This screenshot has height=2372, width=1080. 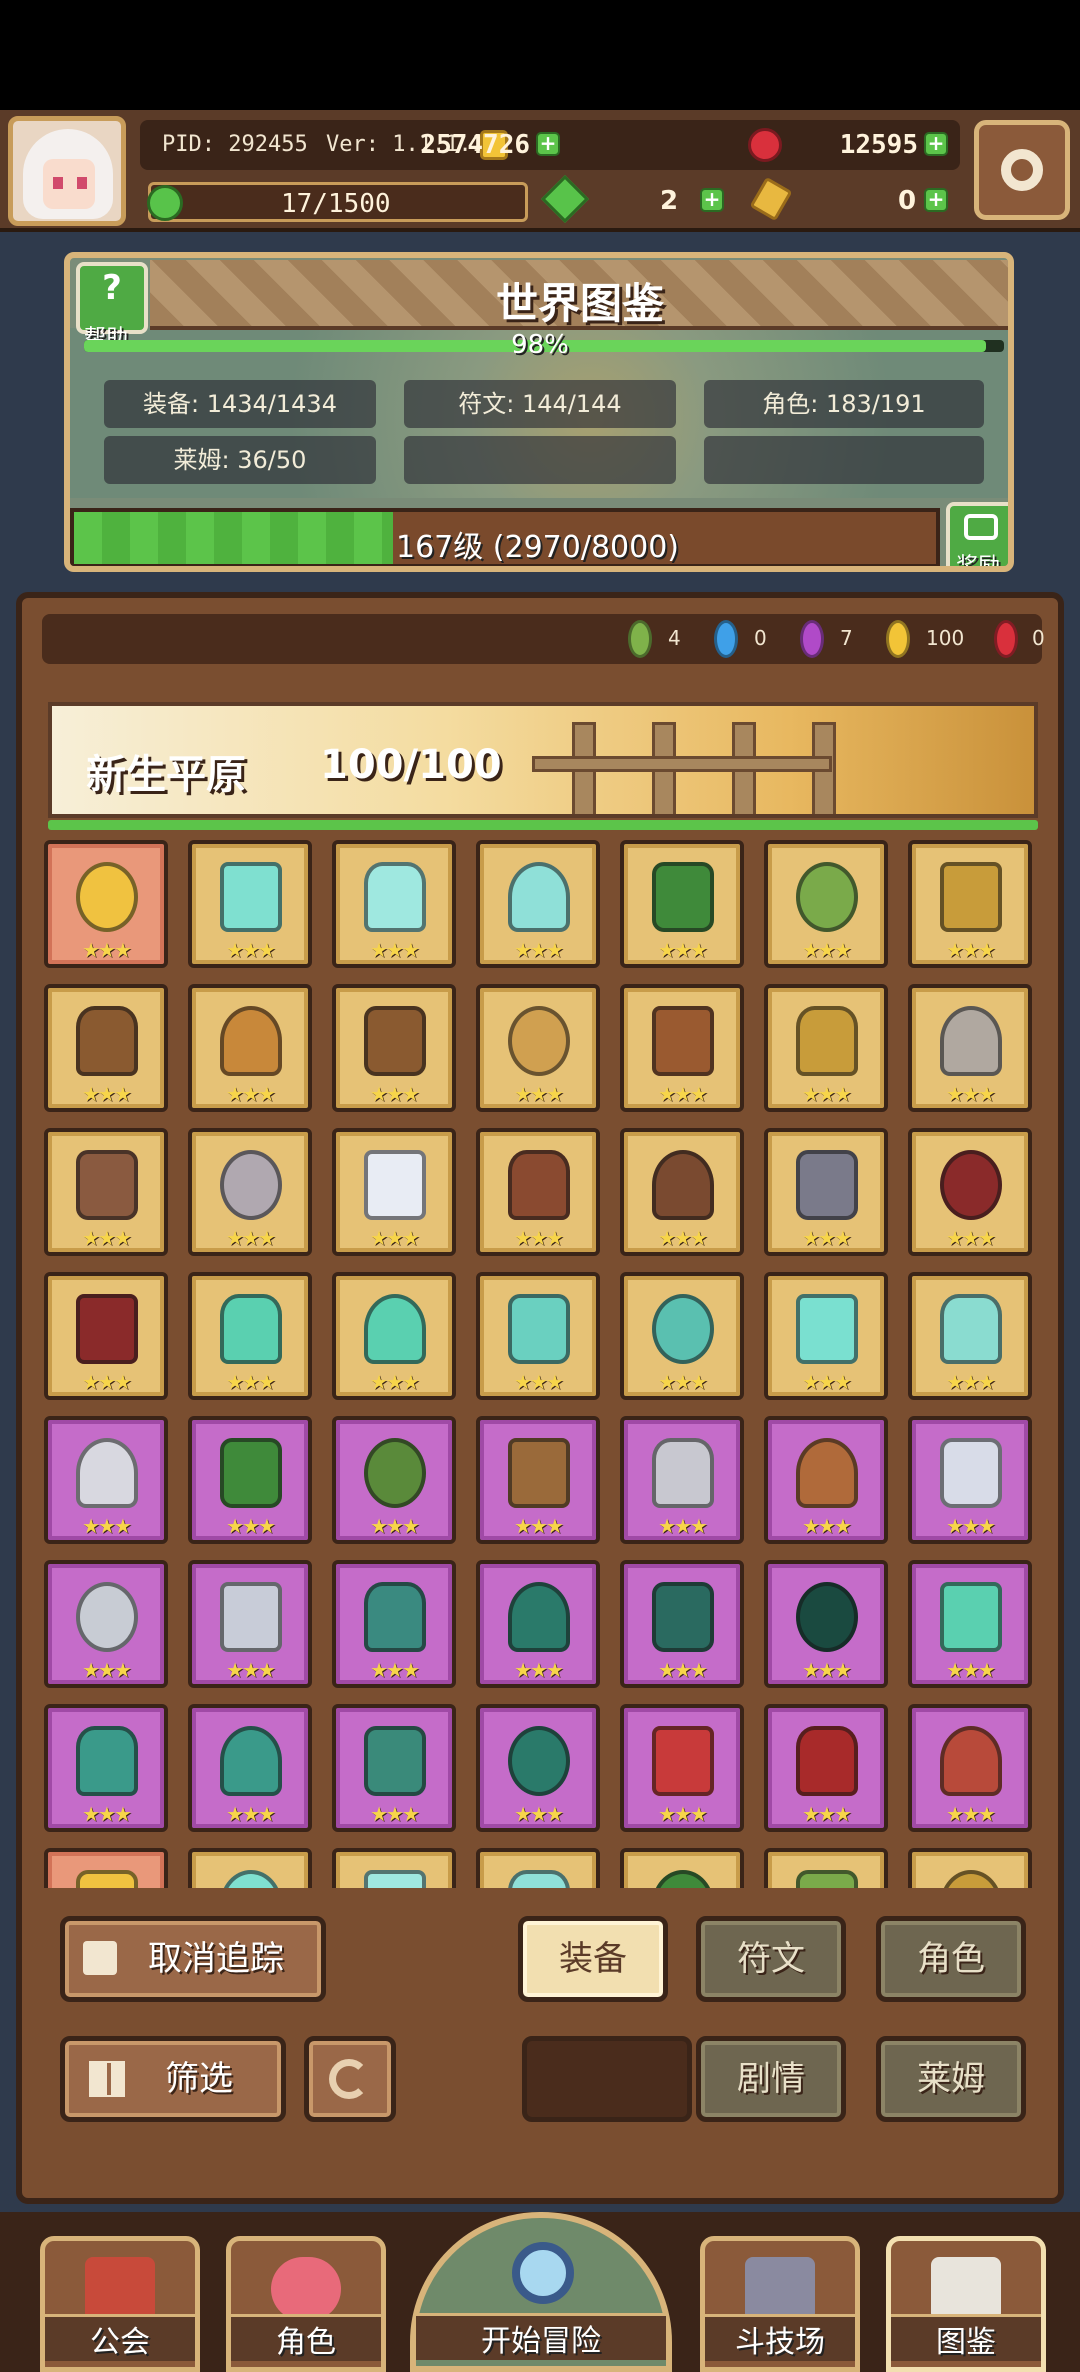 What do you see at coordinates (771, 199) in the screenshot?
I see `key-icon` at bounding box center [771, 199].